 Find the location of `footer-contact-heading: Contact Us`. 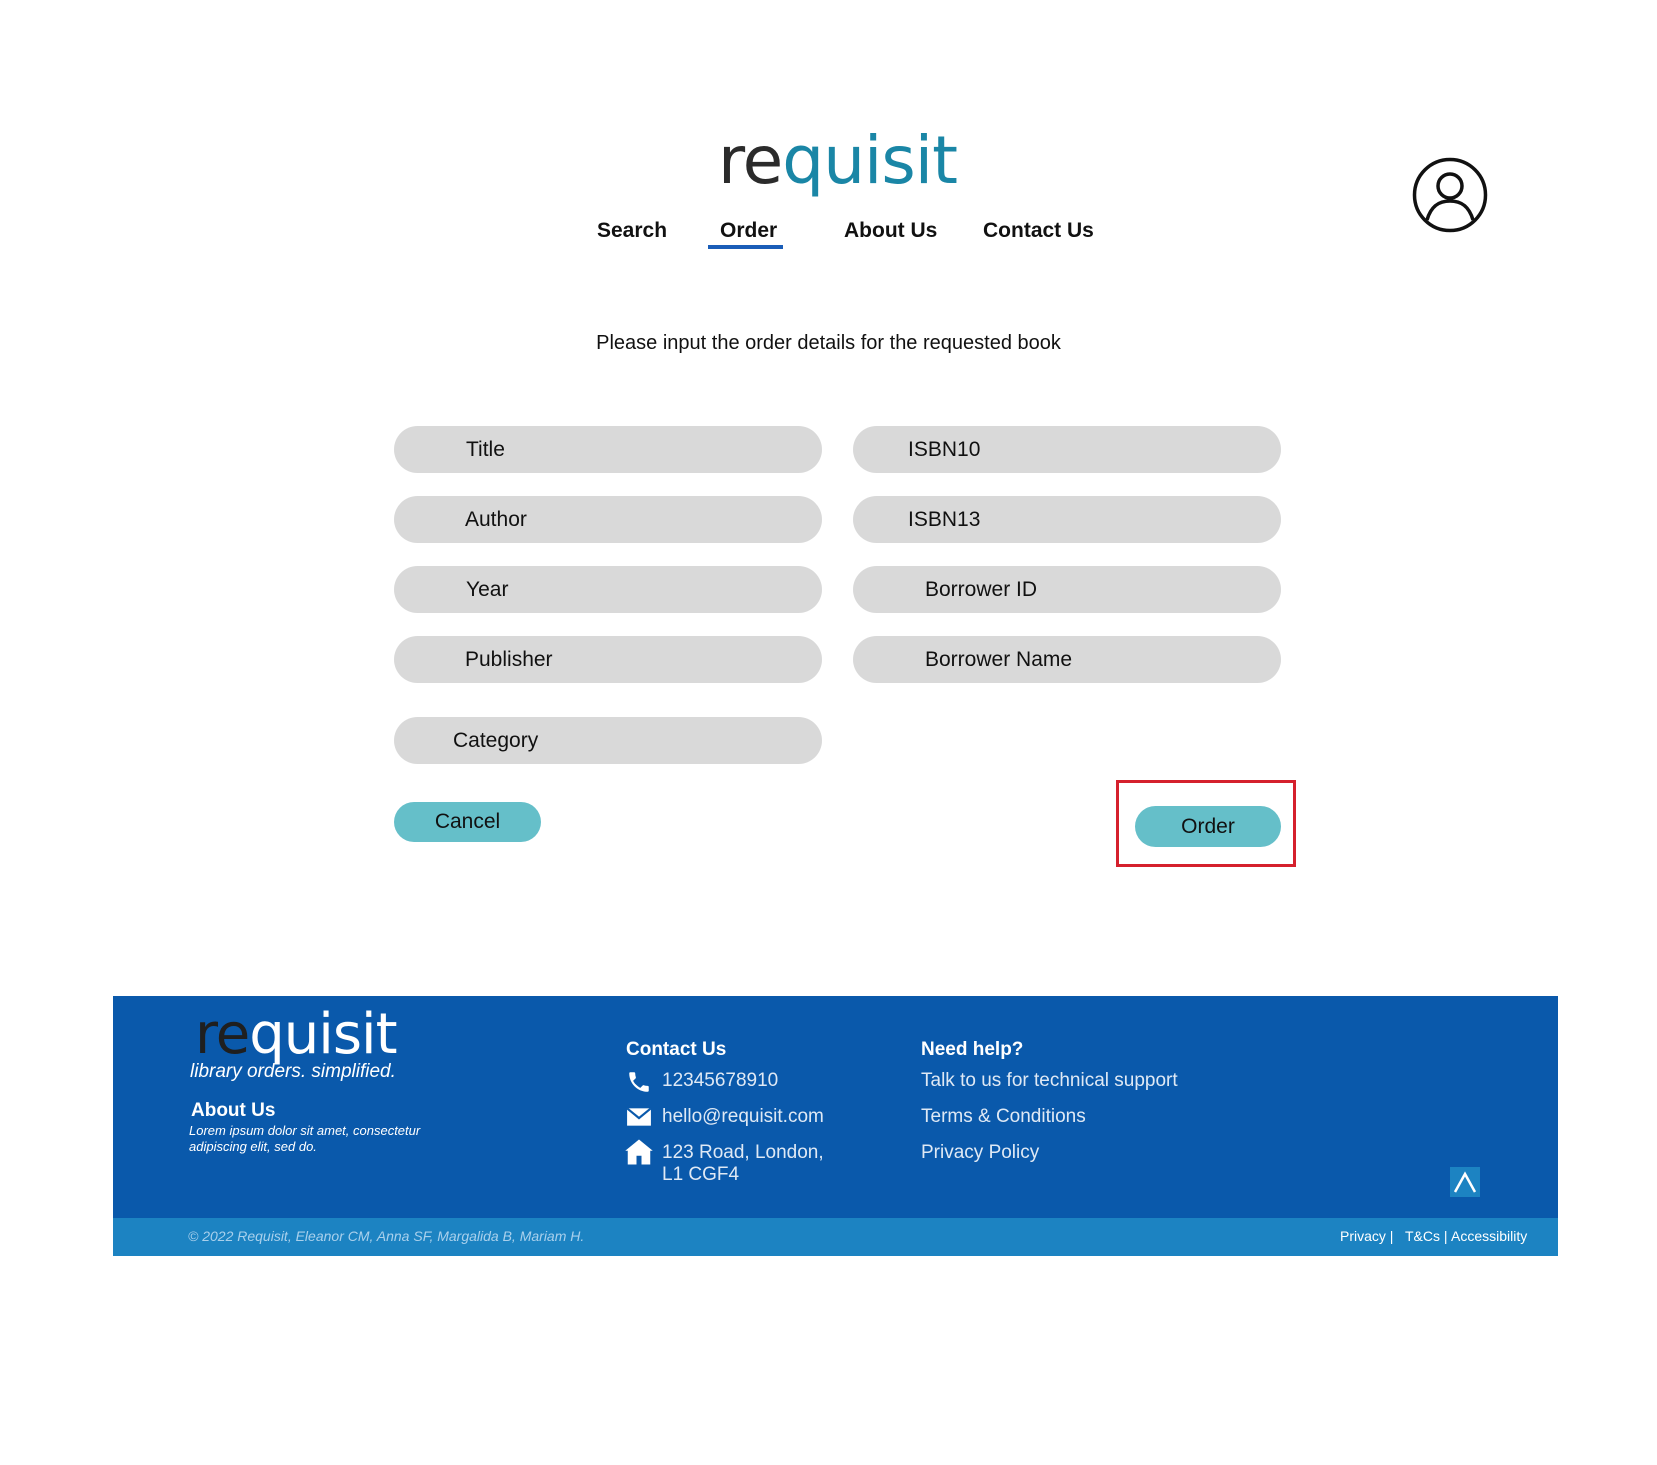

footer-contact-heading: Contact Us is located at coordinates (676, 1049).